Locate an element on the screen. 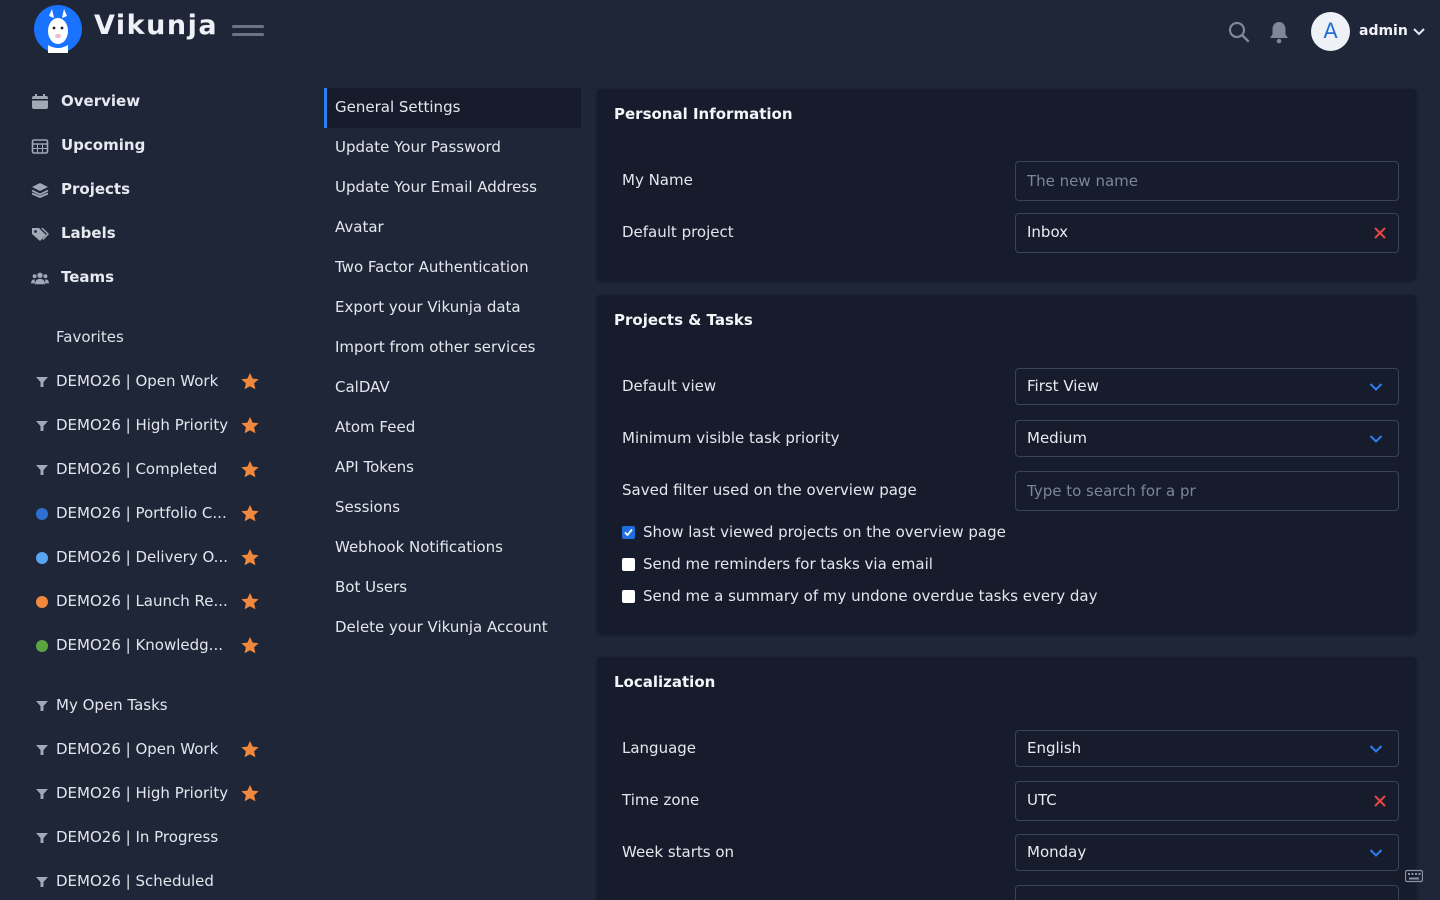 Image resolution: width=1440 pixels, height=900 pixels. settings-menu-2fa: Two Factor Authentication is located at coordinates (452, 268).